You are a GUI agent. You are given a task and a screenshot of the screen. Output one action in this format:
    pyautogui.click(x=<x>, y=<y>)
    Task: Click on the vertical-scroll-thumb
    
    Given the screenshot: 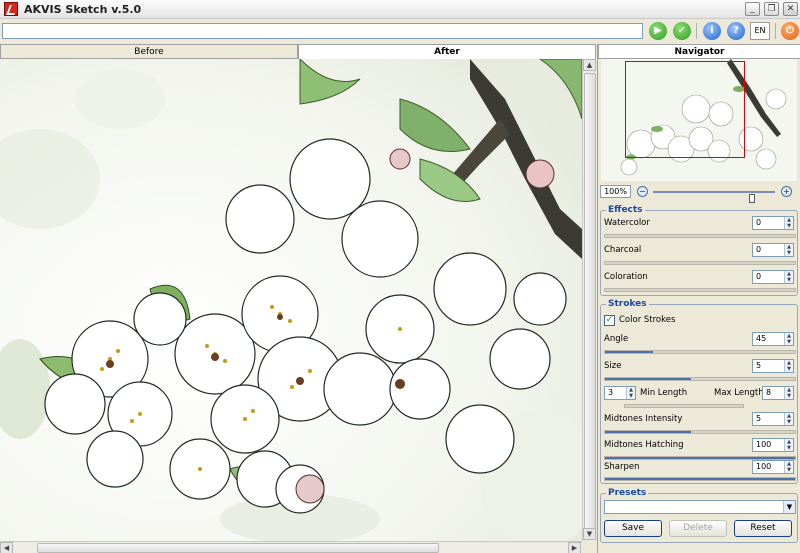 What is the action you would take?
    pyautogui.click(x=590, y=301)
    